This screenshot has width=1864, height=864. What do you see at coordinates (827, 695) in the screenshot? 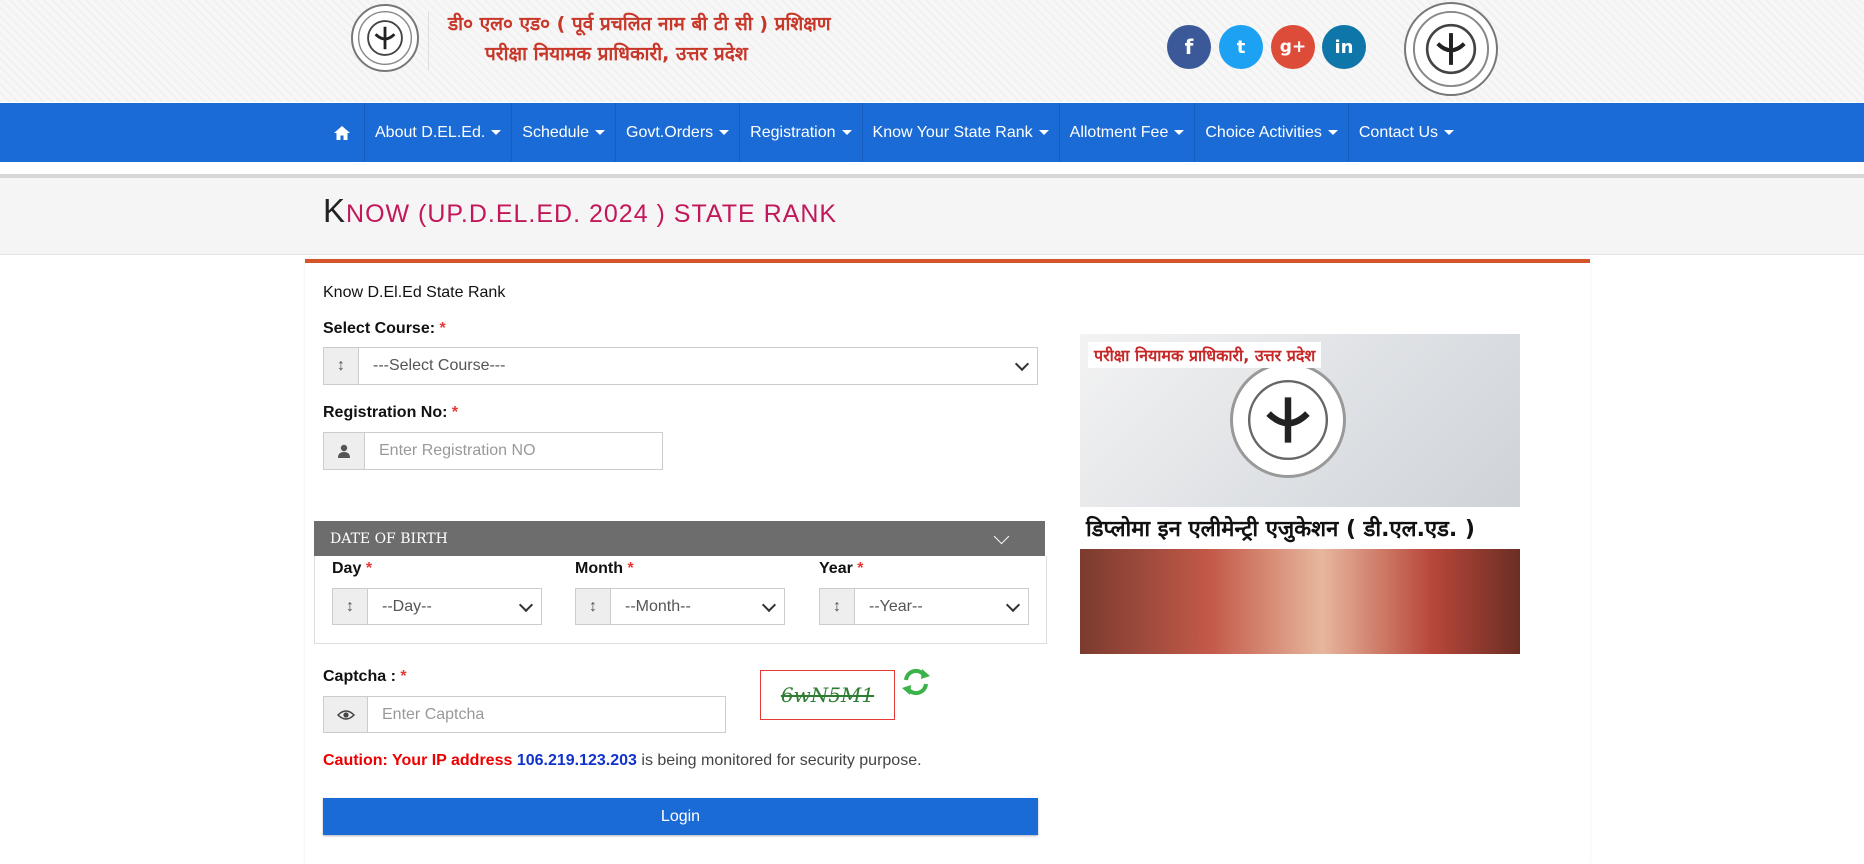
I see `captcha-image: 6wN5M1` at bounding box center [827, 695].